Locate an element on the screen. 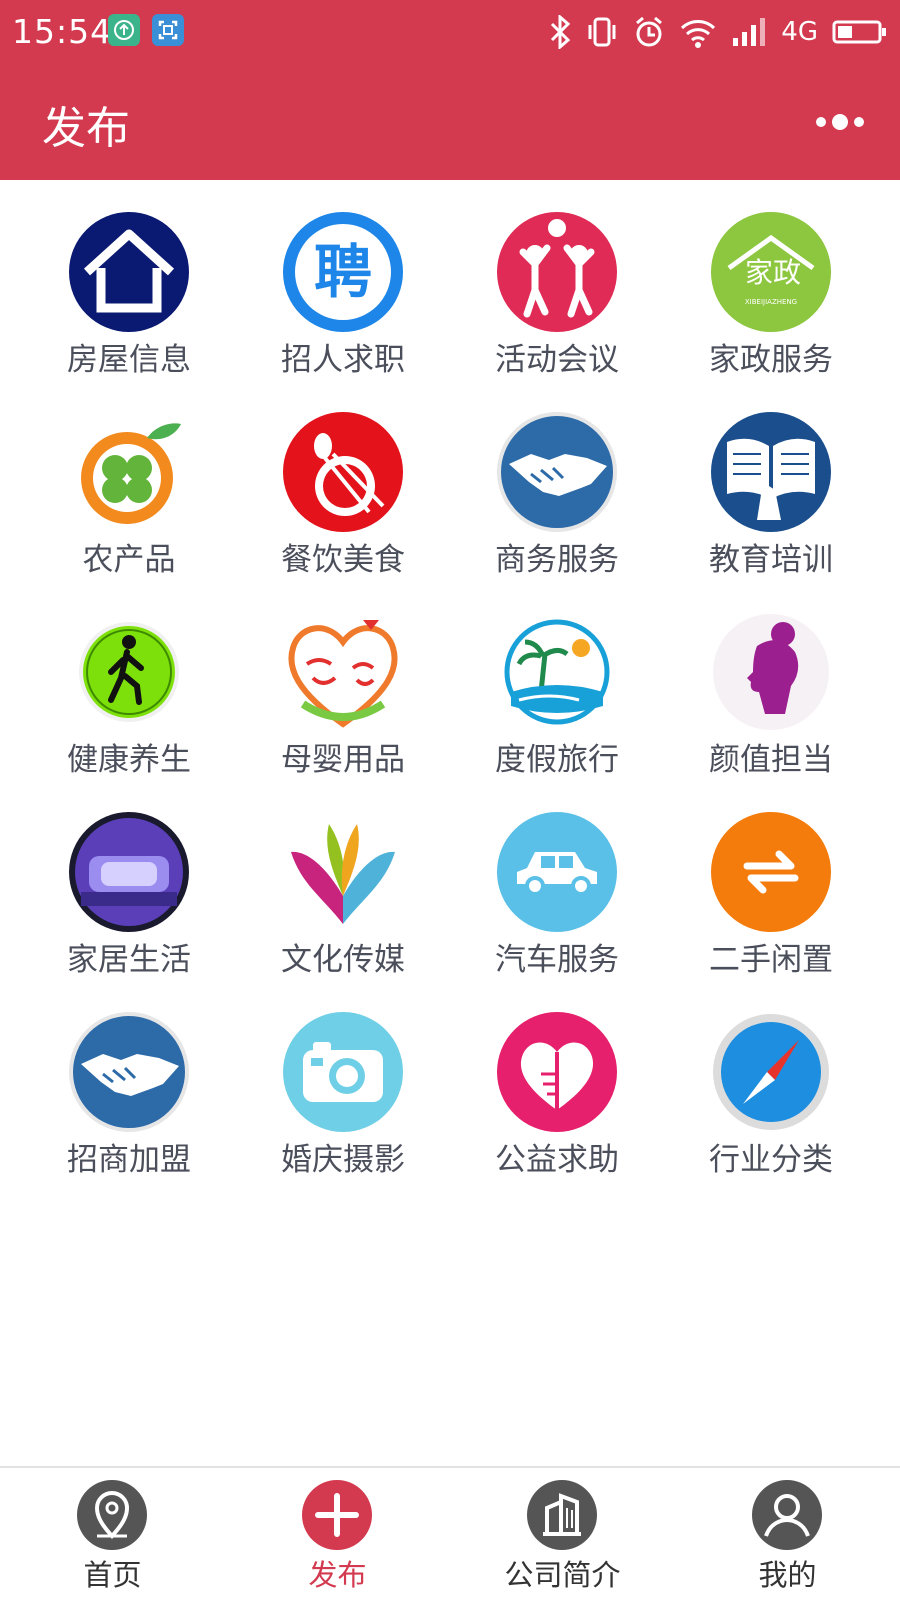 This screenshot has height=1602, width=900. building-icon is located at coordinates (562, 1515).